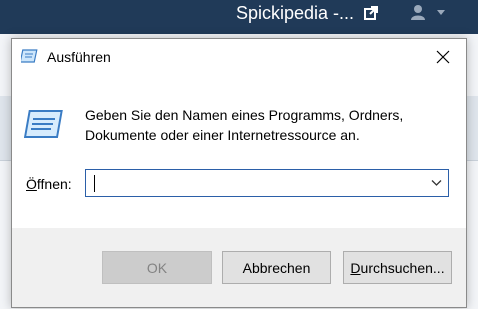 Image resolution: width=478 pixels, height=309 pixels. What do you see at coordinates (436, 183) in the screenshot?
I see `chevron-down-icon` at bounding box center [436, 183].